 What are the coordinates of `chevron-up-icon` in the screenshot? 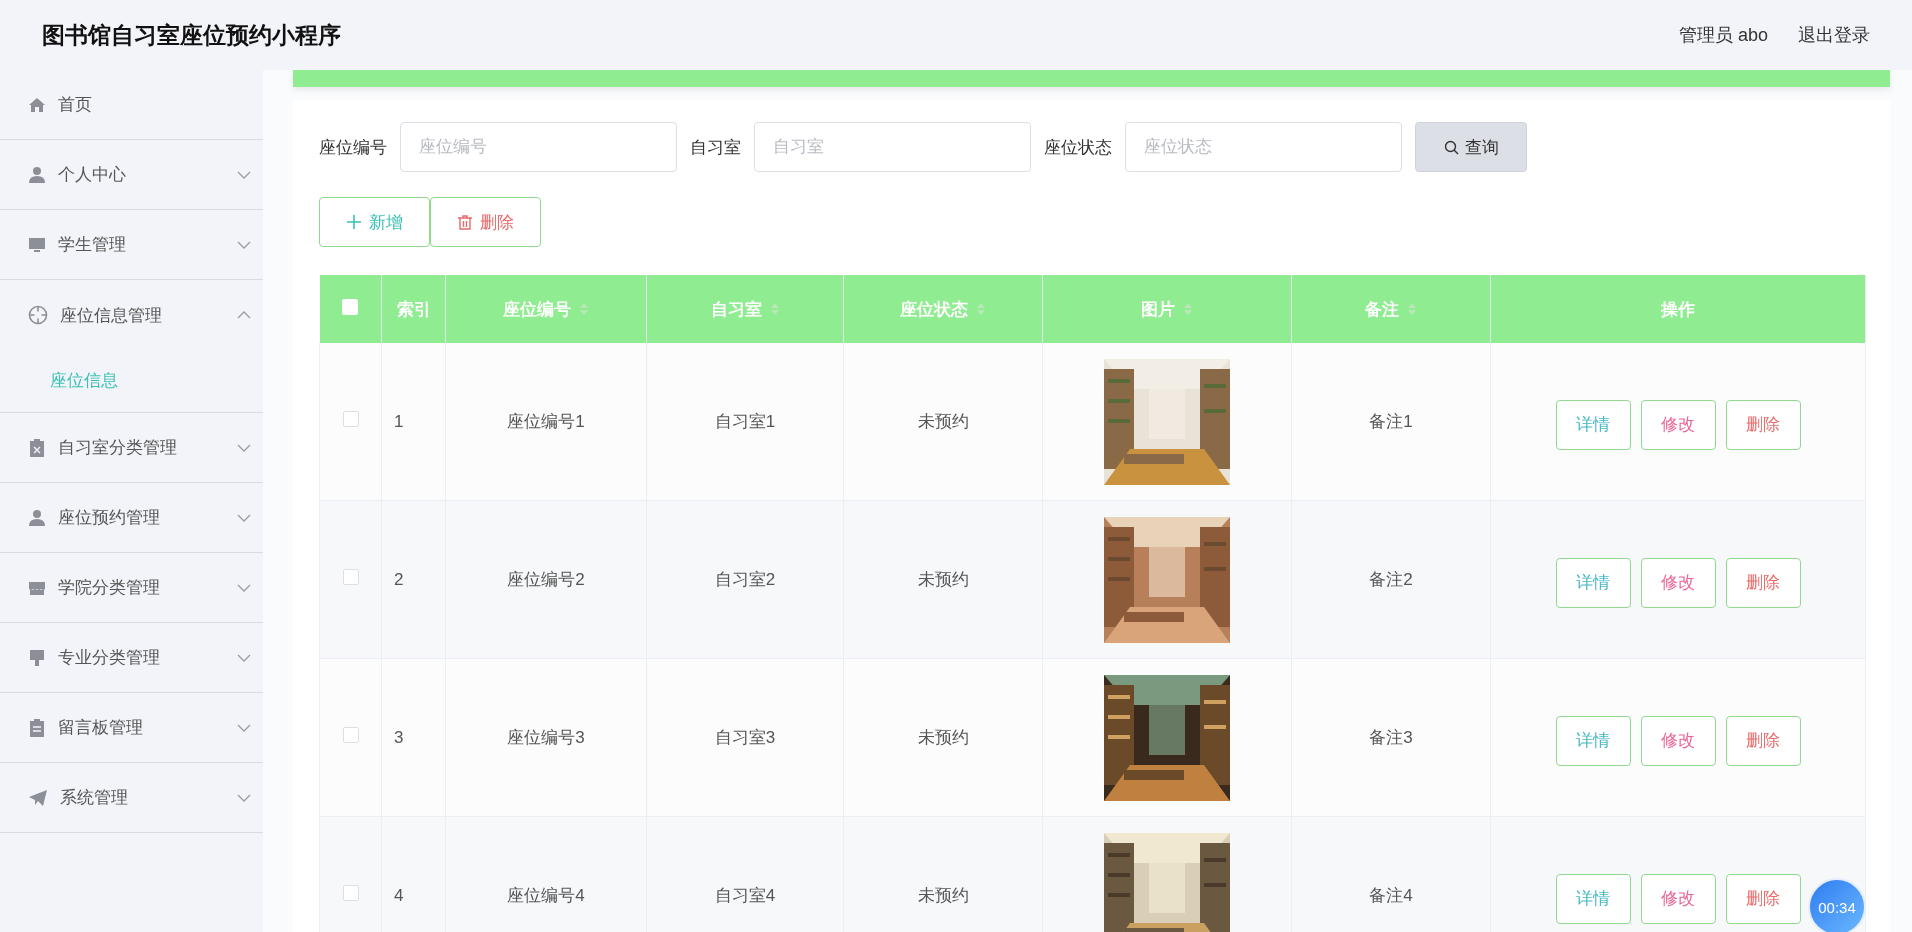 It's located at (244, 315).